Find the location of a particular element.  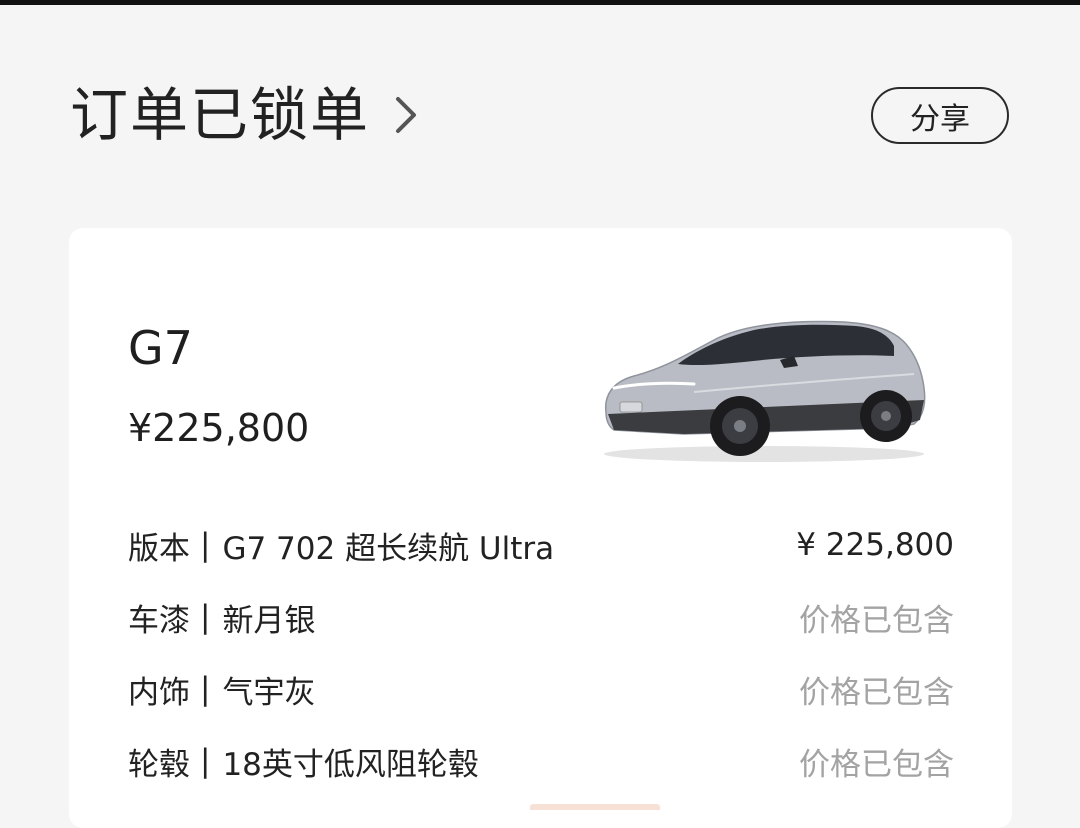

spec-row-wheels: 轮毂 | 18英寸低风阻轮毂 价格已包含 is located at coordinates (541, 761).